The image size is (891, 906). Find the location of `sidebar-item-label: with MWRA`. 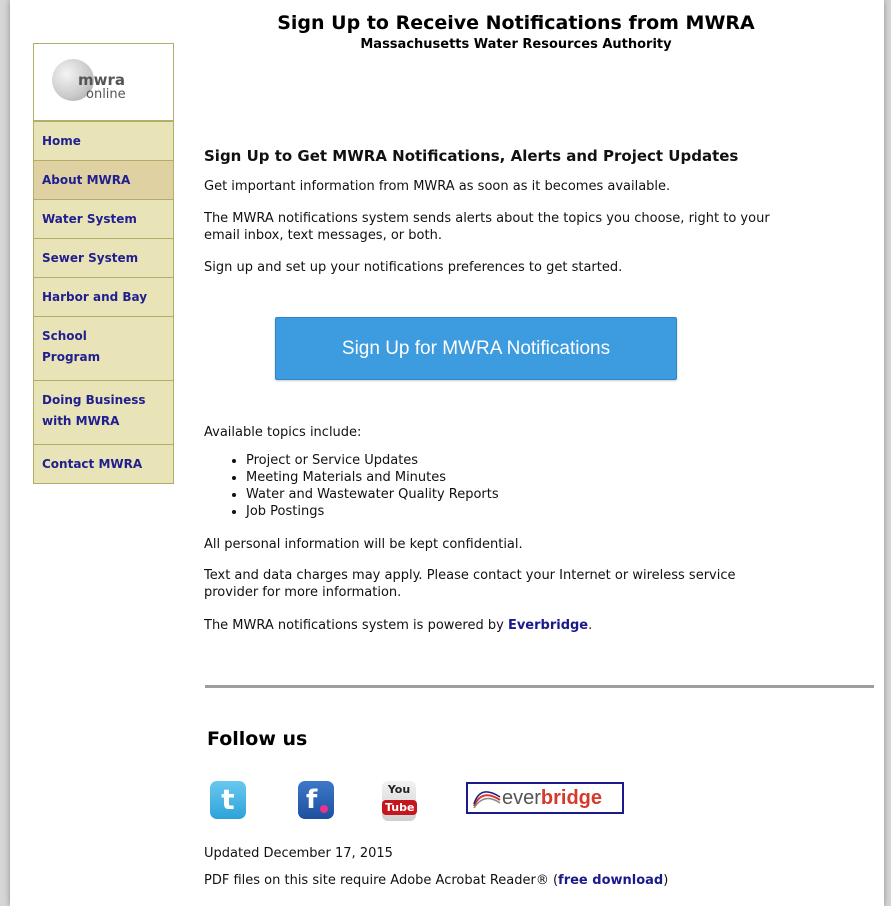

sidebar-item-label: with MWRA is located at coordinates (81, 421).